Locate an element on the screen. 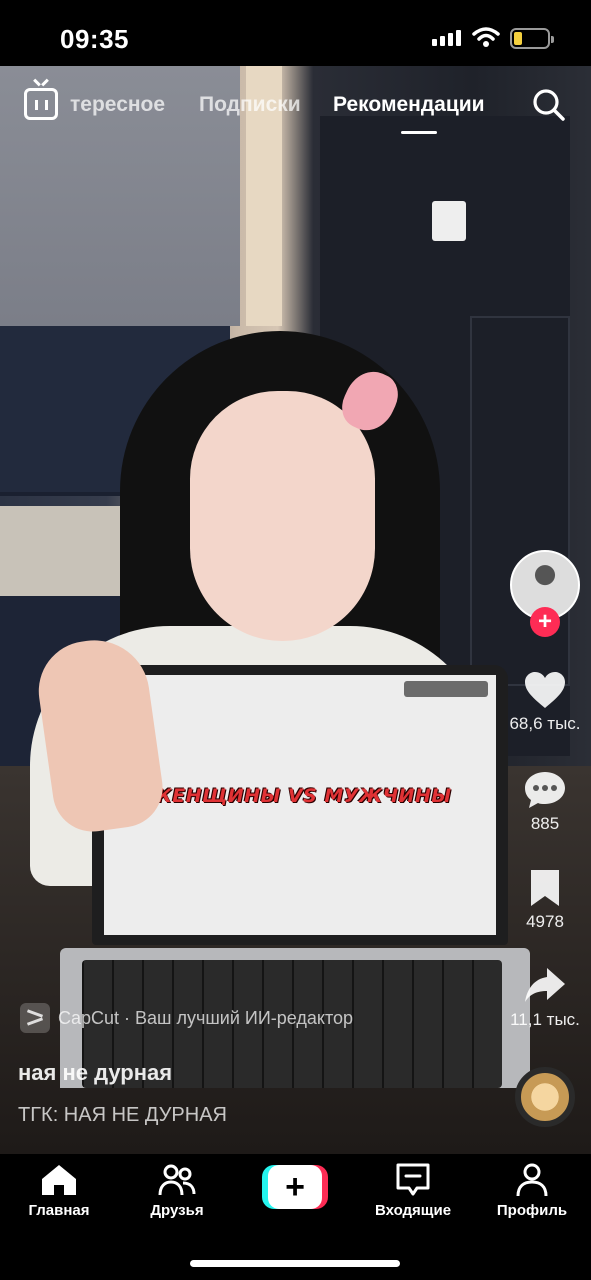 The height and width of the screenshot is (1280, 591). status-bar: 09:35 is located at coordinates (295, 33).